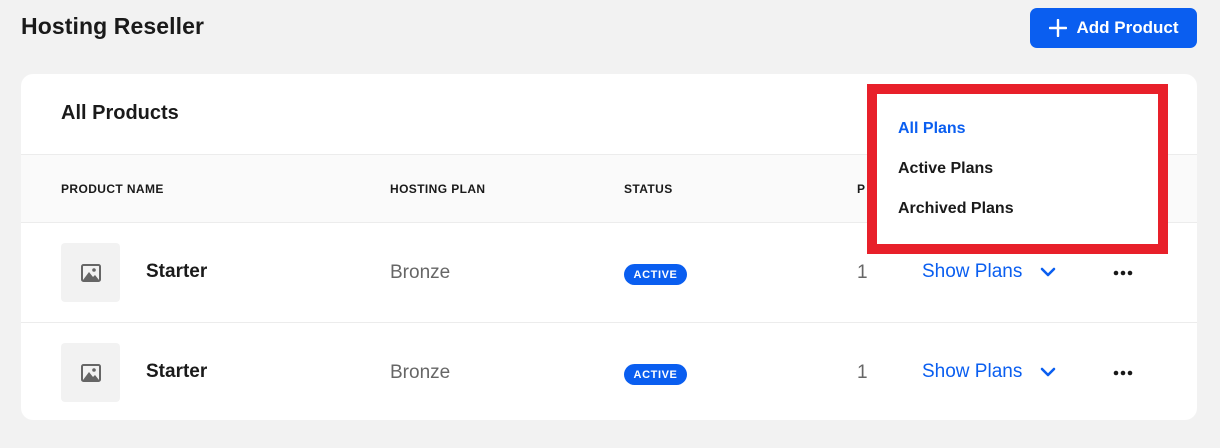 This screenshot has height=448, width=1220. What do you see at coordinates (112, 189) in the screenshot?
I see `column-header-product-name: PRODUCT NAME` at bounding box center [112, 189].